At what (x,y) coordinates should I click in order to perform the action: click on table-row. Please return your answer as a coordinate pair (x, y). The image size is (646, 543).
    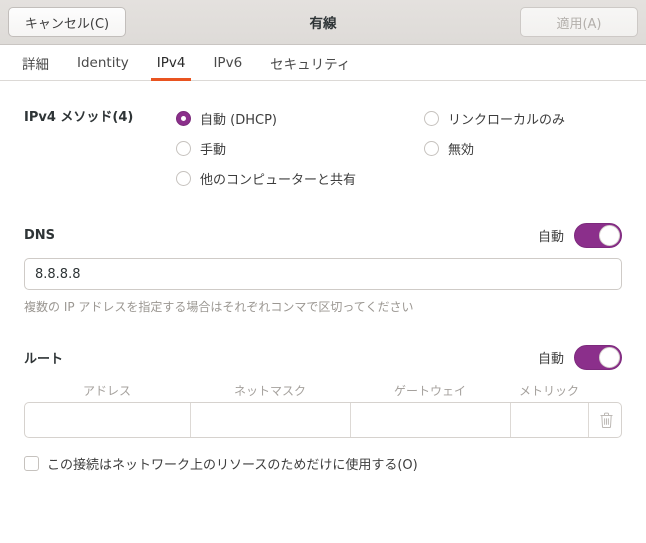
    Looking at the image, I should click on (323, 420).